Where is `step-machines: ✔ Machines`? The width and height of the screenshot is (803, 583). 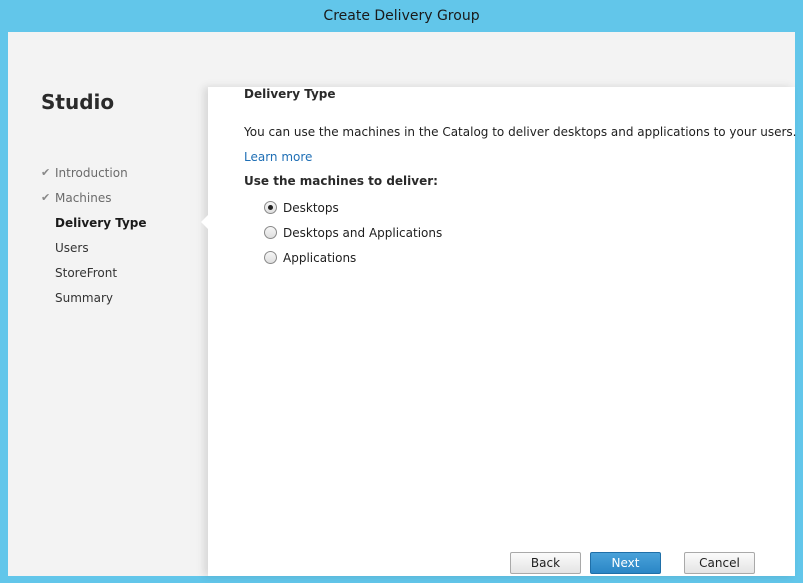
step-machines: ✔ Machines is located at coordinates (94, 201).